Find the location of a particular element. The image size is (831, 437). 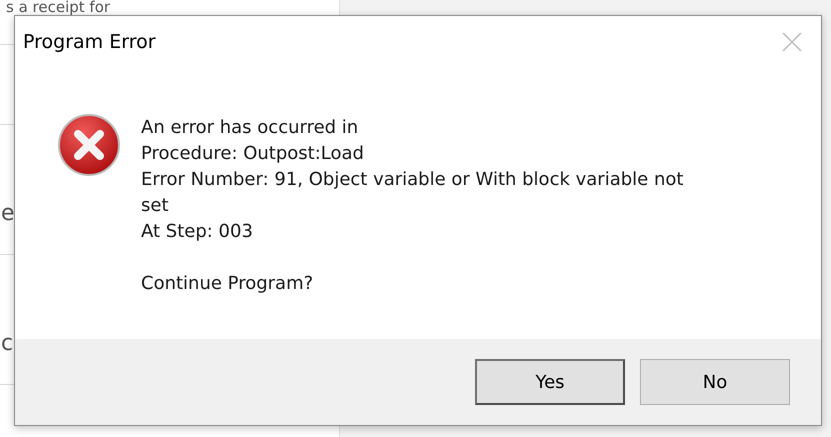

error-message-line: At Step: 003 is located at coordinates (197, 232).